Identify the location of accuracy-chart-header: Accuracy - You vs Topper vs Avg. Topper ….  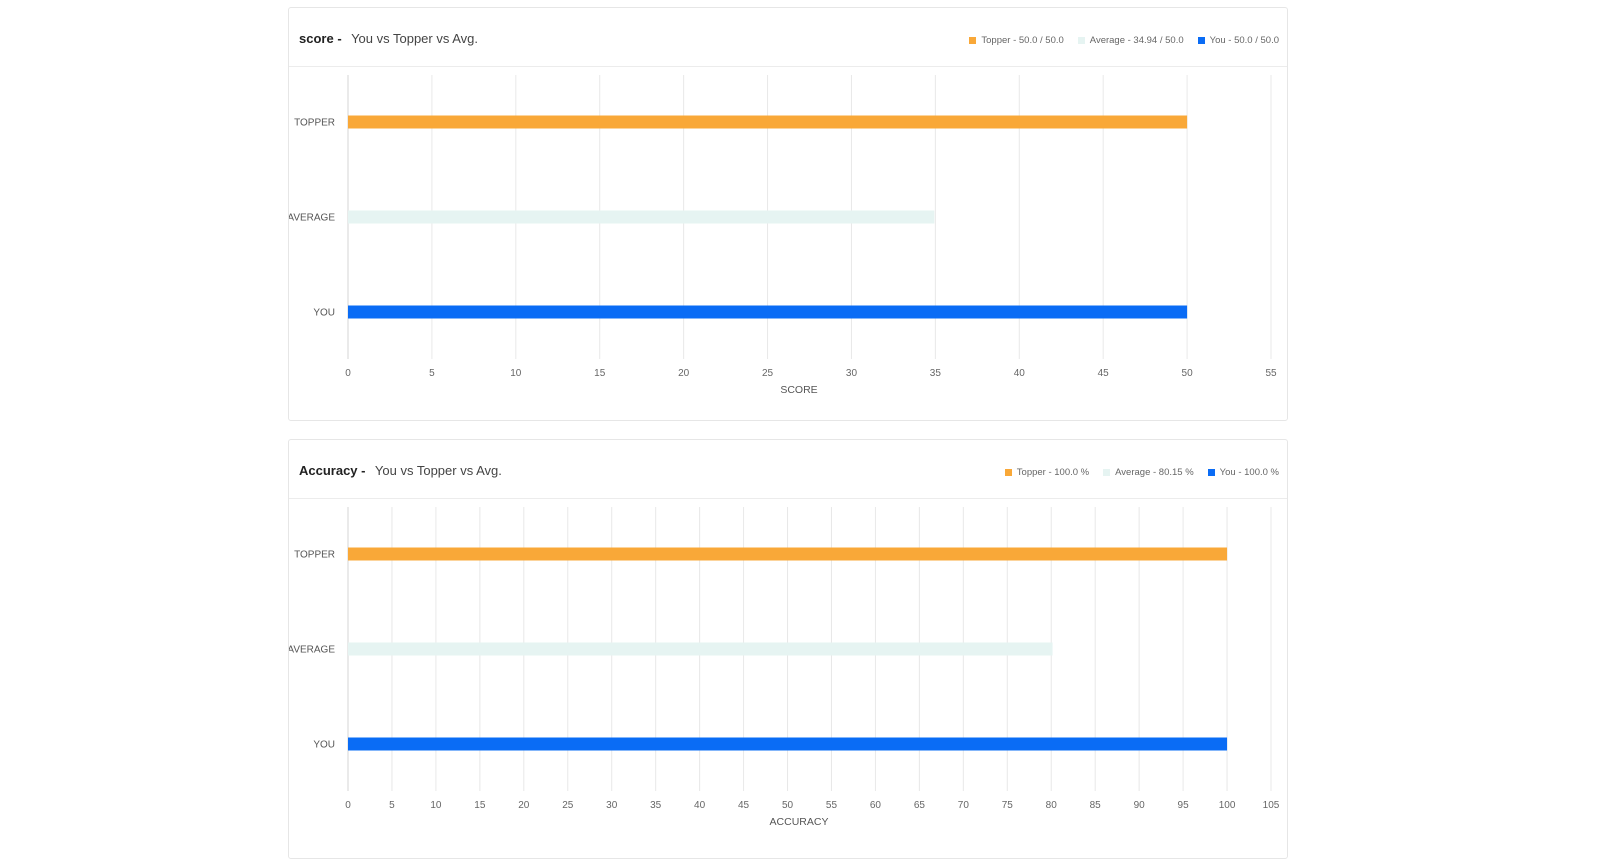
(788, 469).